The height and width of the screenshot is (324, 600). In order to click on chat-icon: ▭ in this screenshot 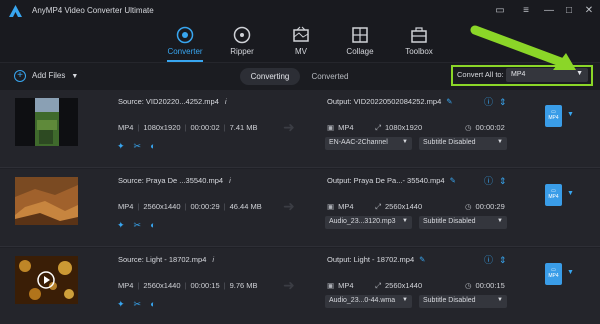, I will do `click(500, 11)`.